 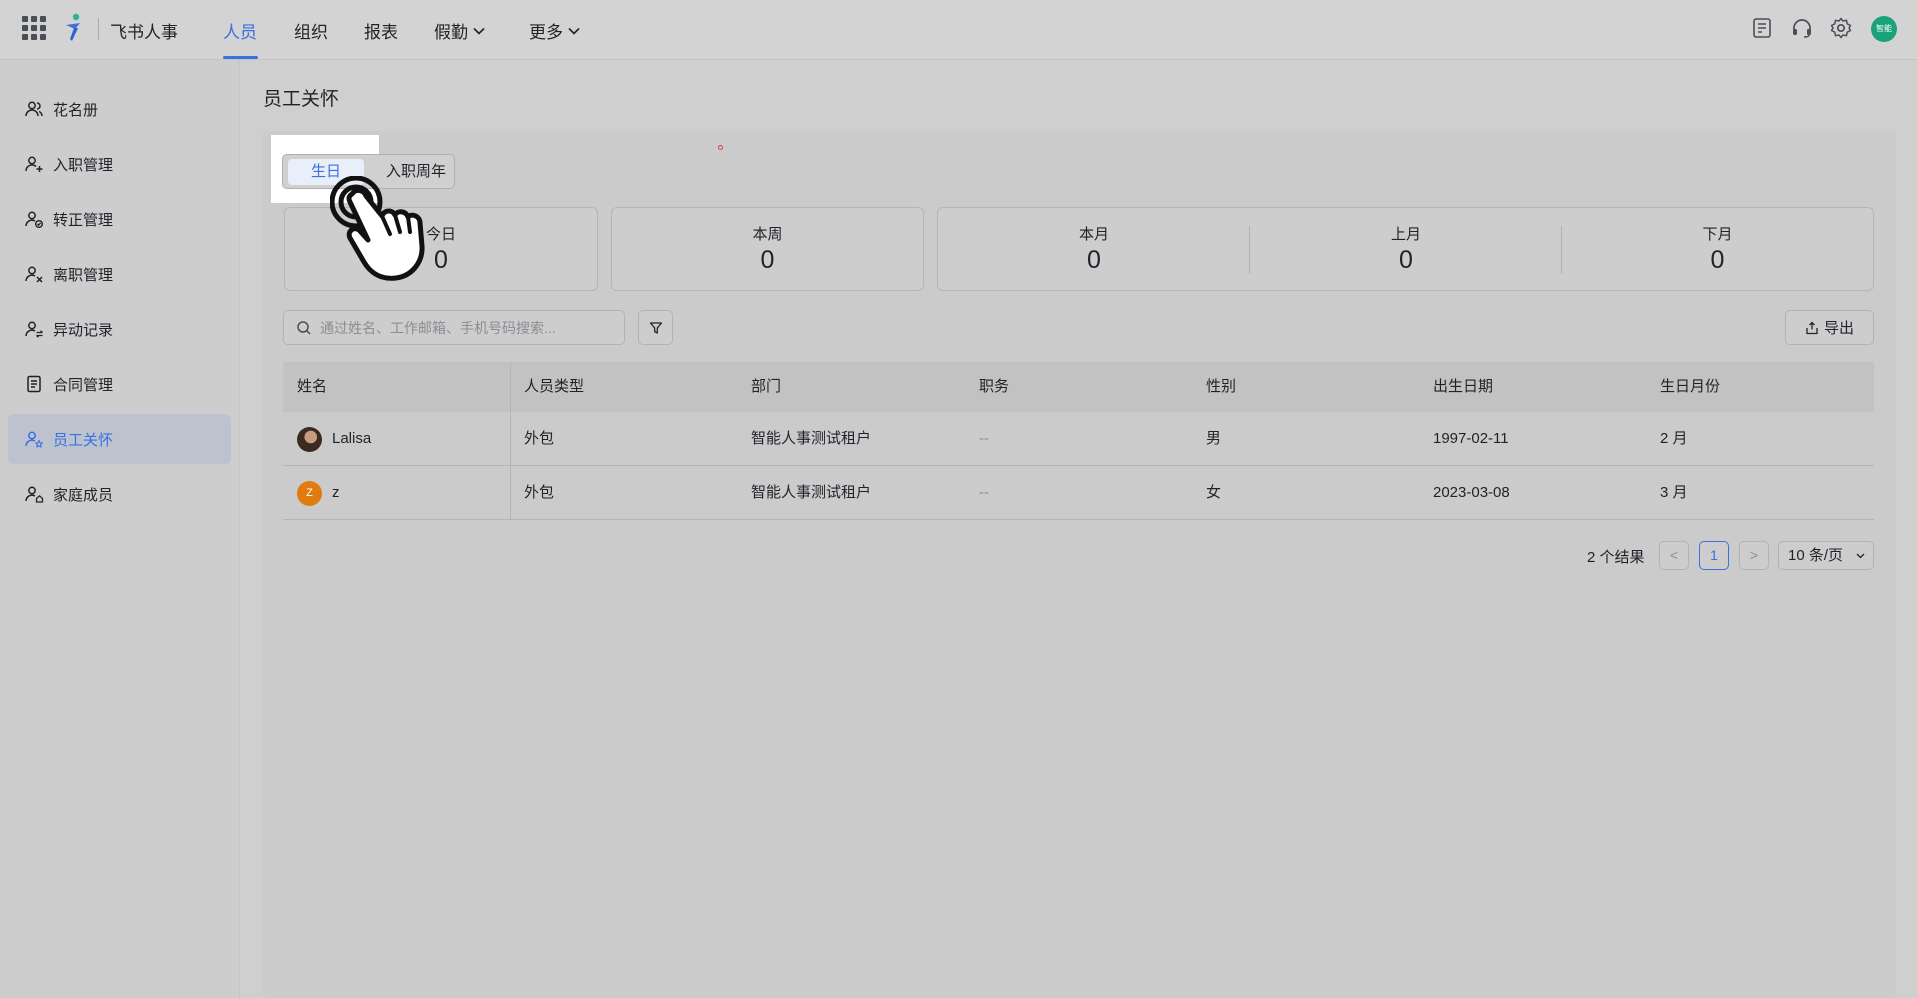 I want to click on top-bar: 飞书人事 人员 组织 报表 假勤 更多 智能, so click(x=958, y=30).